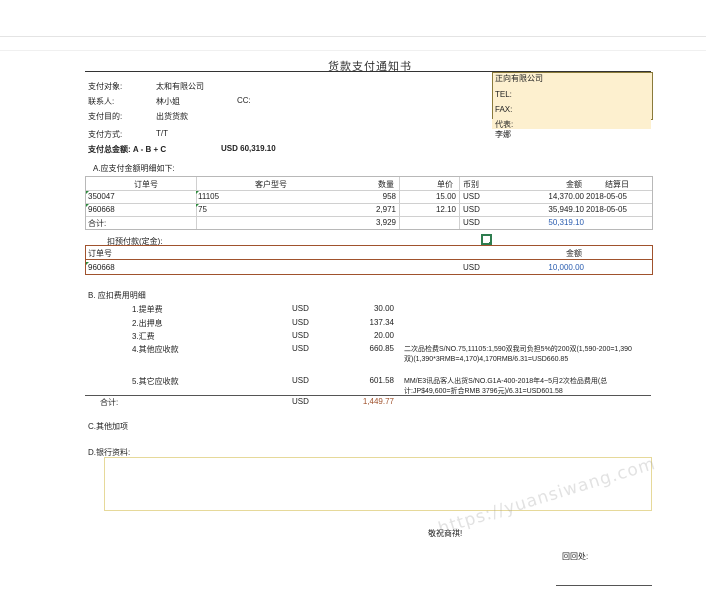  I want to click on company-tel: TEL:, so click(503, 94).